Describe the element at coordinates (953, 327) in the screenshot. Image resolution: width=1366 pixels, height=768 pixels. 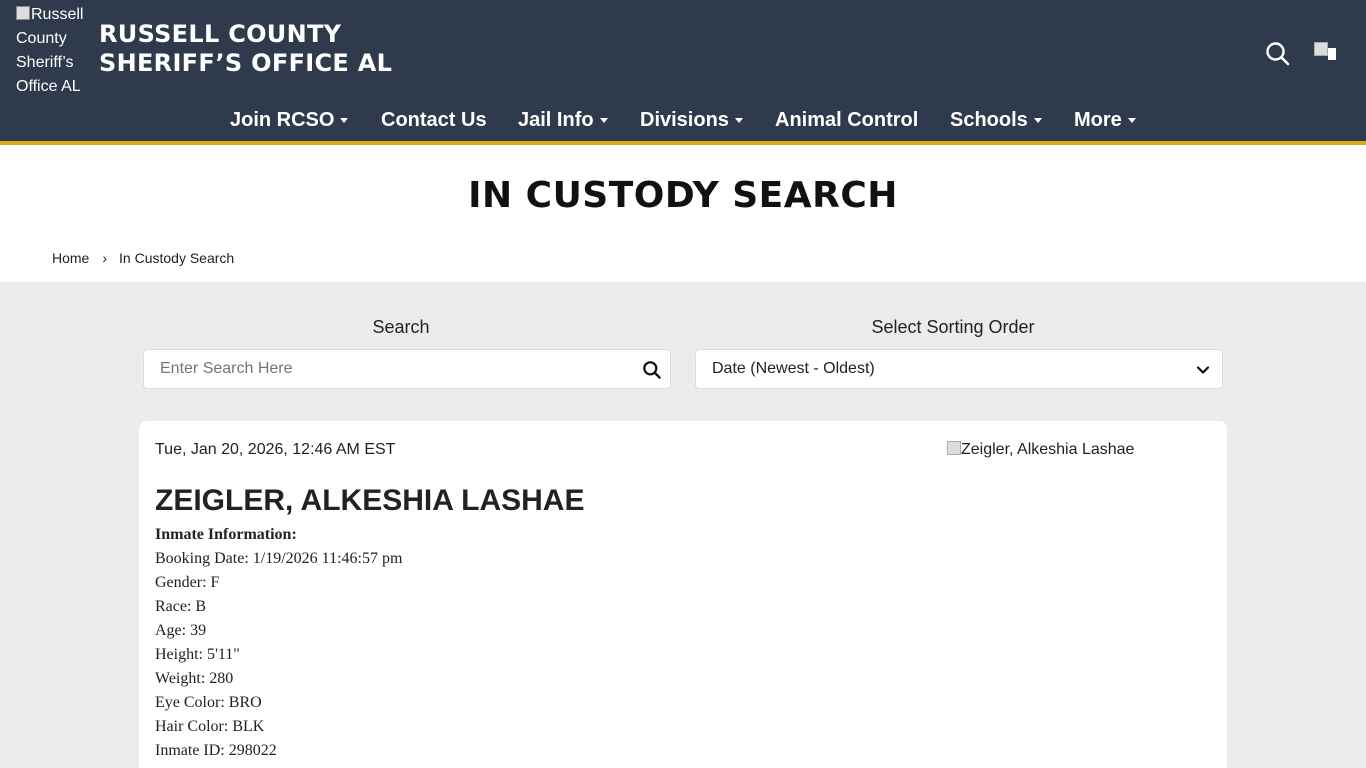
I see `sort-label: Select Sorting Order` at that location.